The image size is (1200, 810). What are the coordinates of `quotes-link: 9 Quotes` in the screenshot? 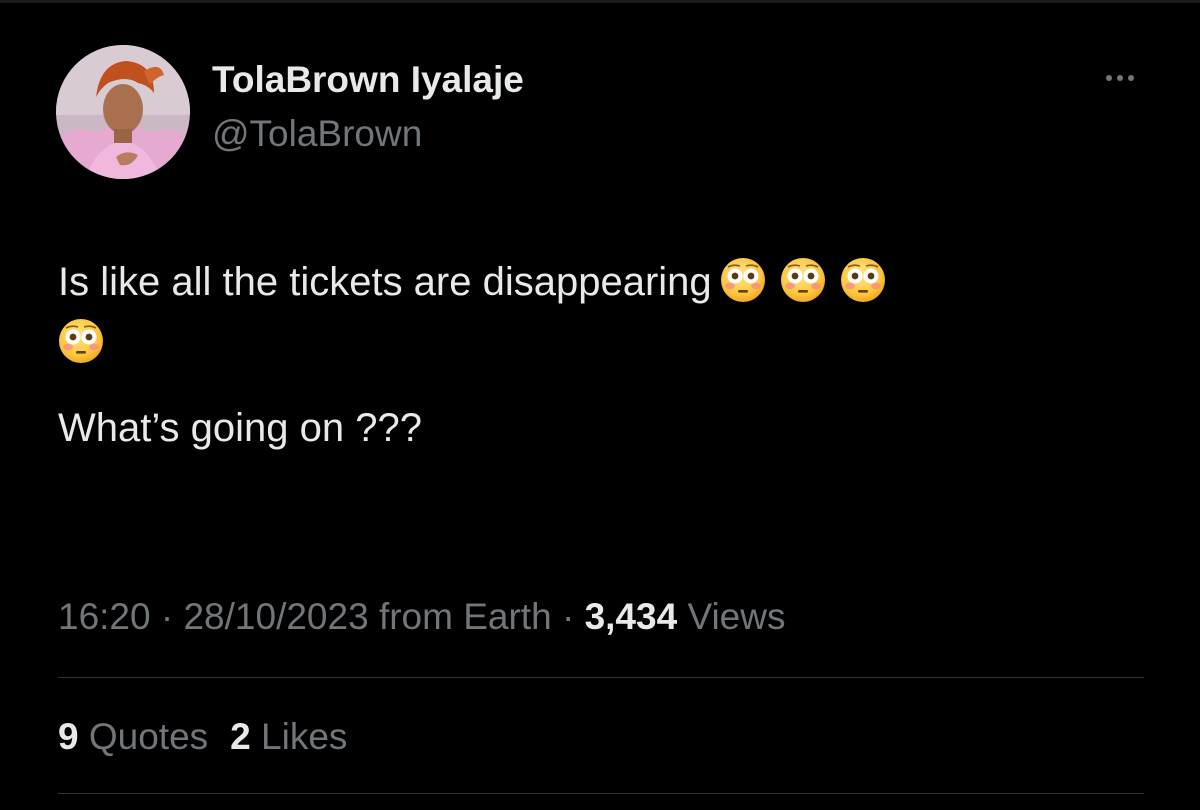 It's located at (133, 736).